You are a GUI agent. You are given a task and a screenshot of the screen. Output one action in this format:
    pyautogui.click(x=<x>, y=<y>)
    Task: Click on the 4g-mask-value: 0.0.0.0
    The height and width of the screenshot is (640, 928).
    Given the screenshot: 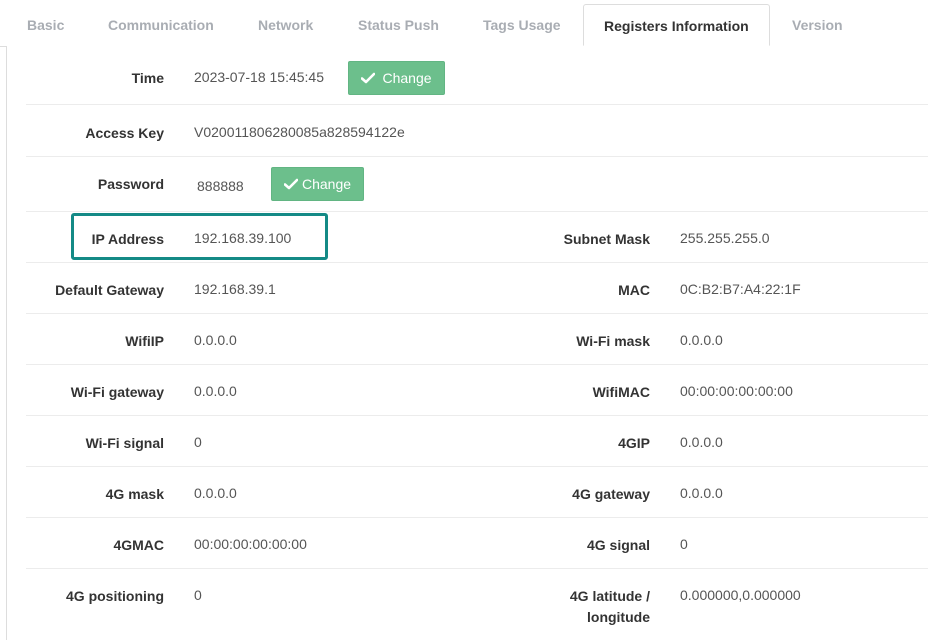 What is the action you would take?
    pyautogui.click(x=215, y=493)
    